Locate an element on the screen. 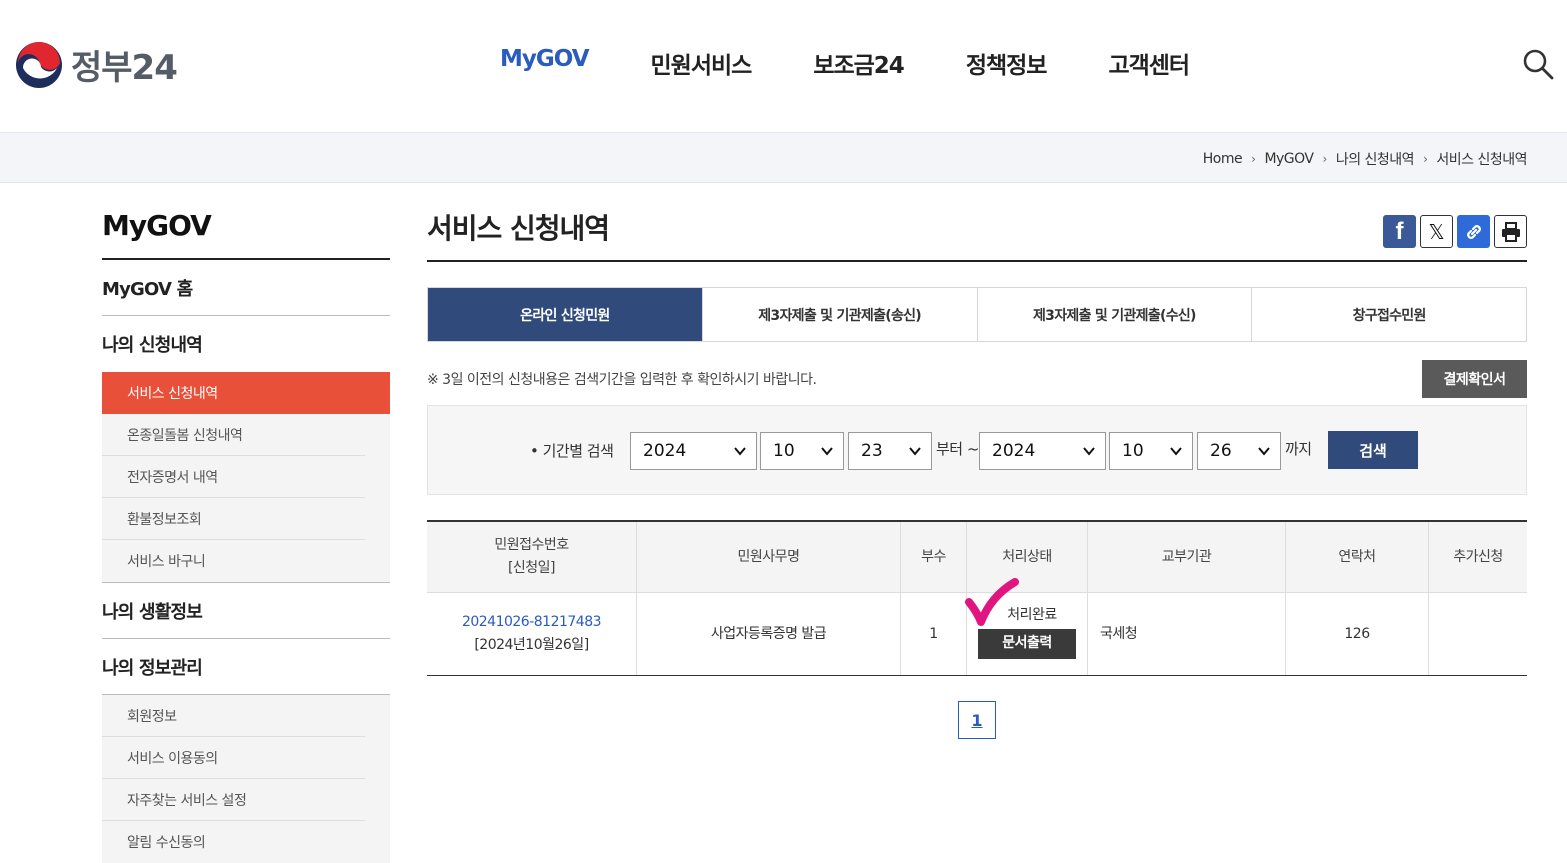 Image resolution: width=1567 pixels, height=863 pixels. tab-third-party-received: 제3자제출 및 기관제출(수신) is located at coordinates (1114, 314).